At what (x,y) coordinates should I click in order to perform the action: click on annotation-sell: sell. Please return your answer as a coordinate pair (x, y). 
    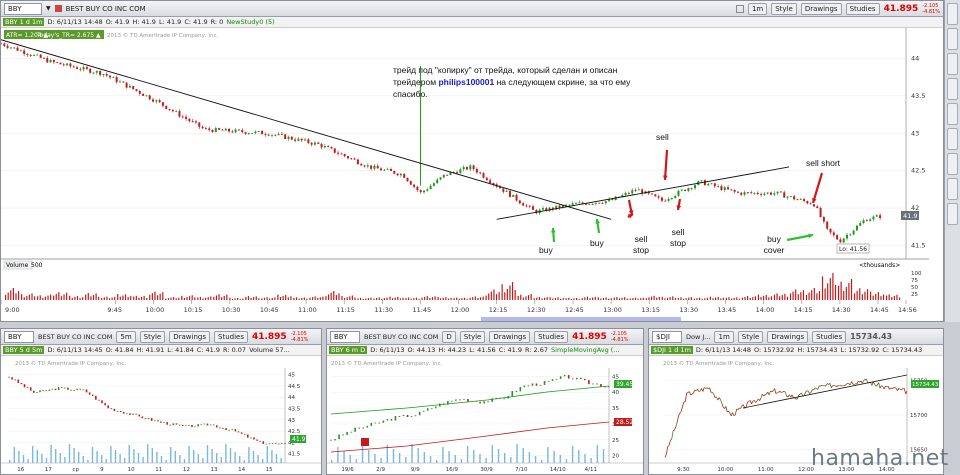
    Looking at the image, I should click on (662, 137).